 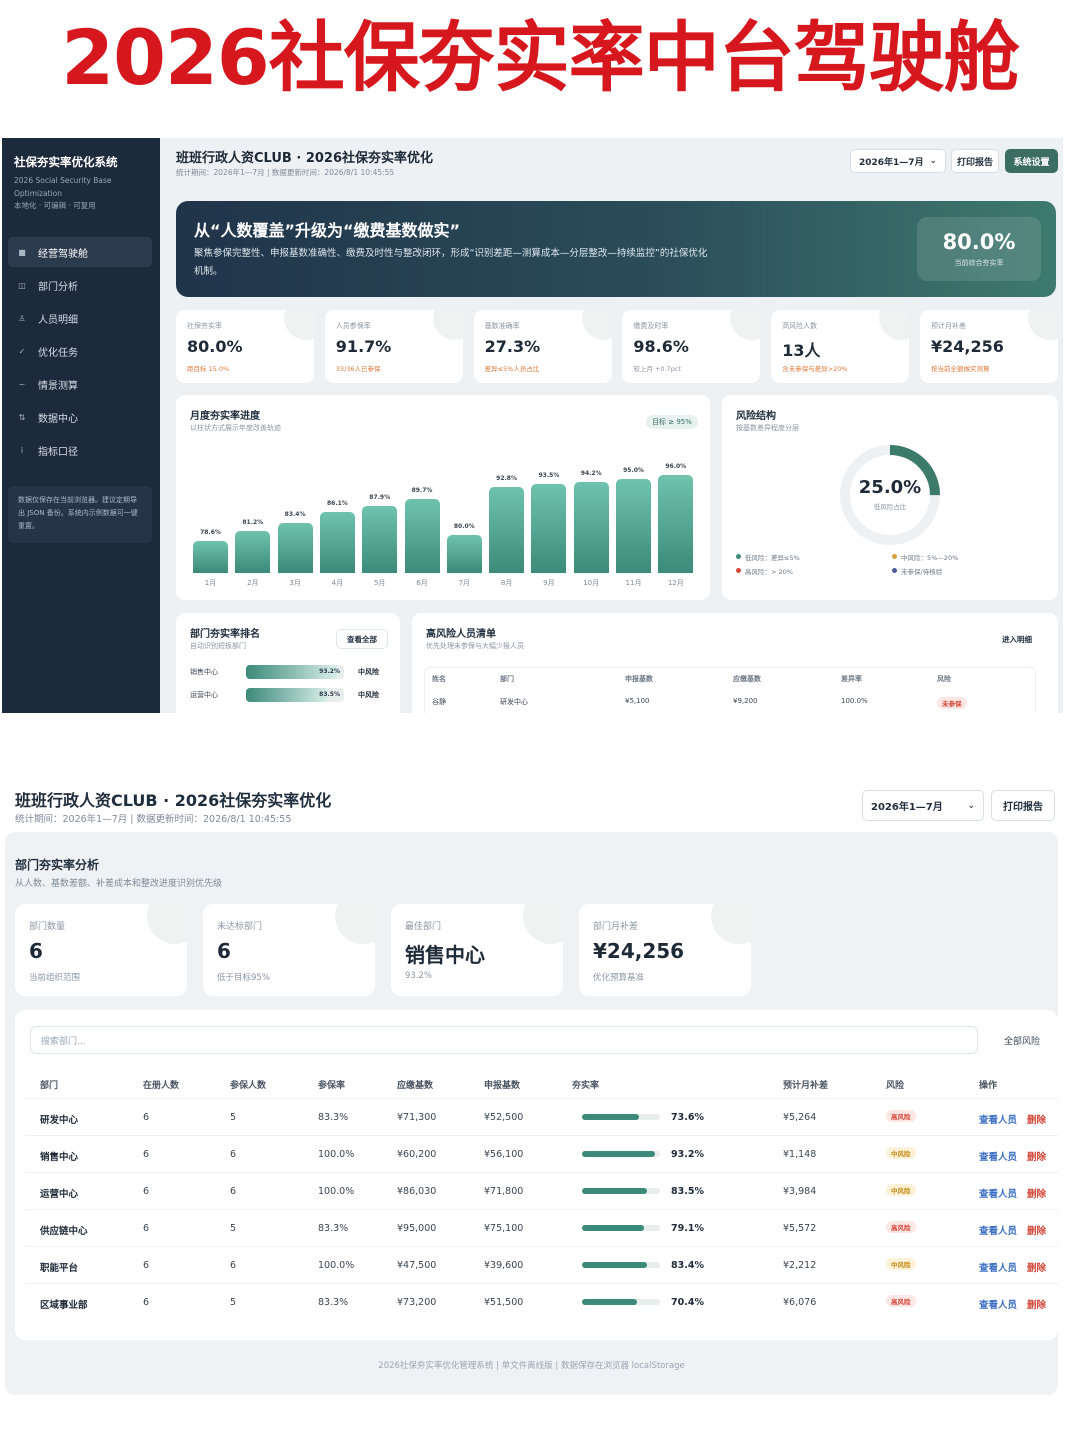 What do you see at coordinates (619, 978) in the screenshot?
I see `kpi-sub: 优化预算基准` at bounding box center [619, 978].